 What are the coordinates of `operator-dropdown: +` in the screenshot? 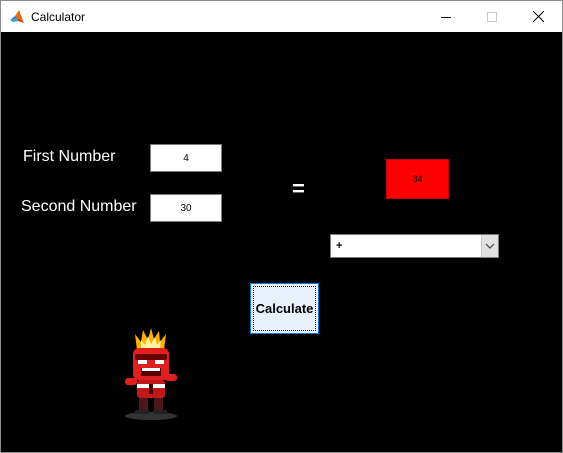 It's located at (414, 246).